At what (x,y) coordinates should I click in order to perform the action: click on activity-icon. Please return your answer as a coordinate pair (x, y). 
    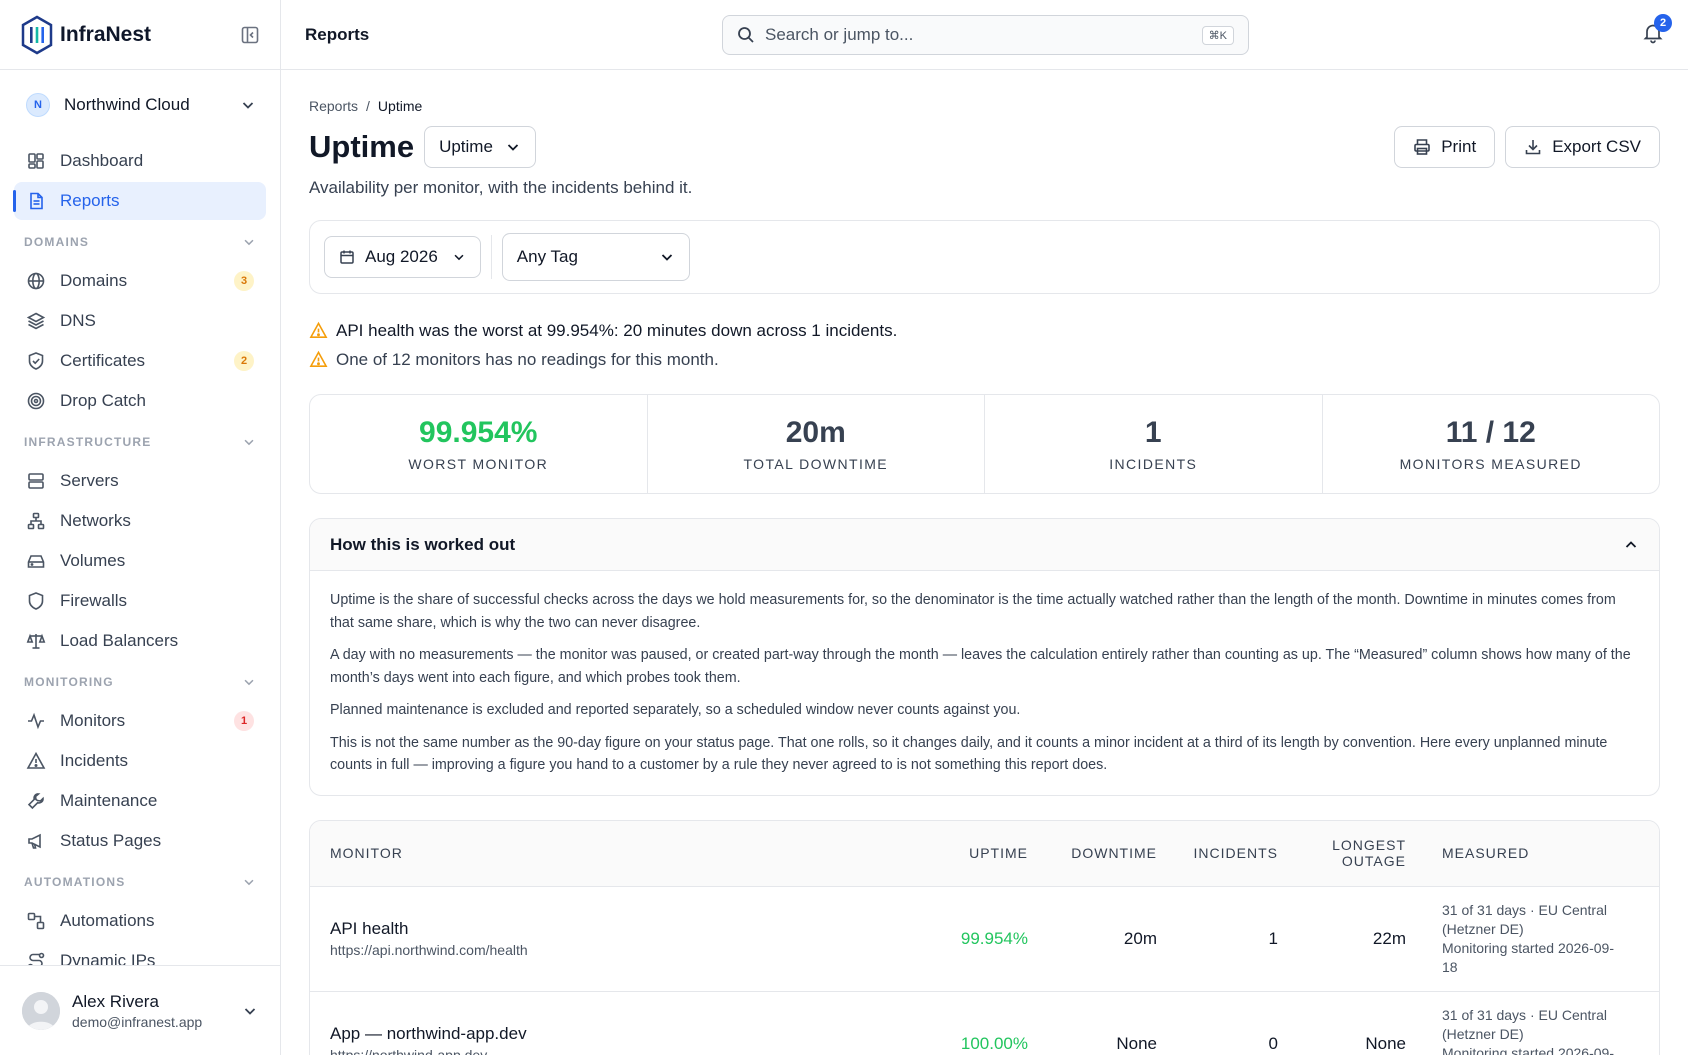
    Looking at the image, I should click on (36, 721).